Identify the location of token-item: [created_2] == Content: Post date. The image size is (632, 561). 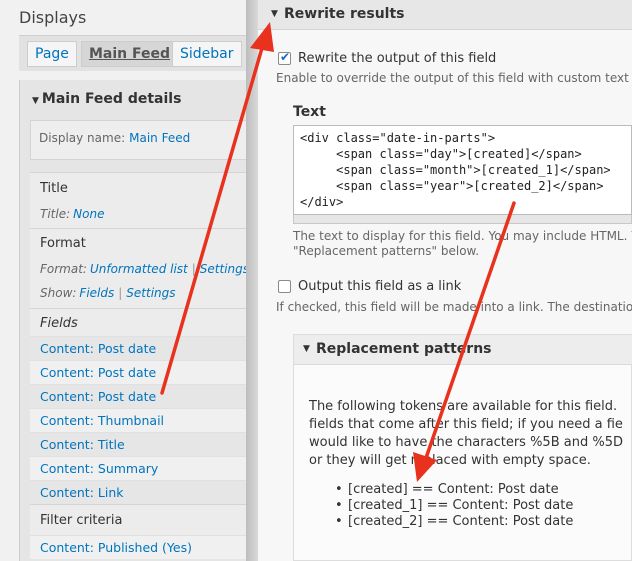
(454, 521).